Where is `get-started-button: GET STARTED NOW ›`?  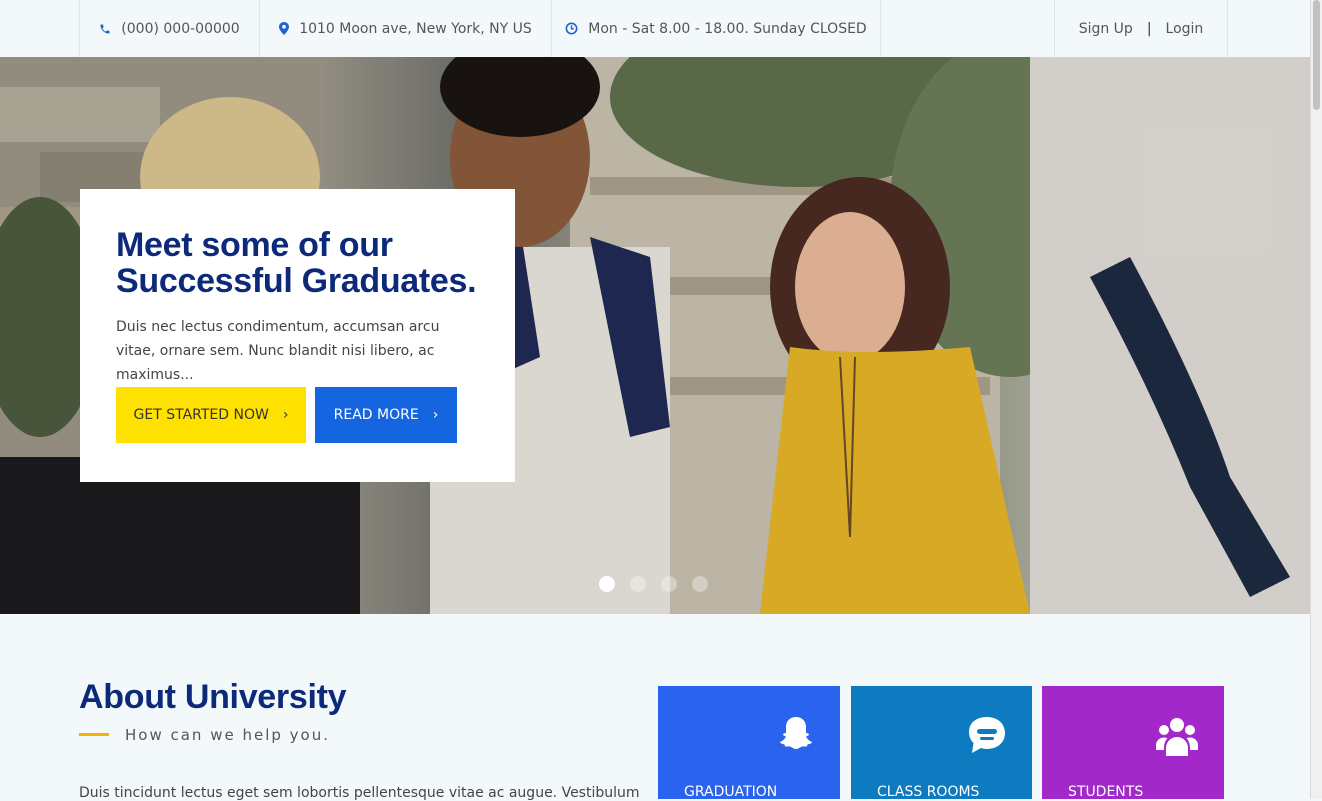 get-started-button: GET STARTED NOW › is located at coordinates (211, 415).